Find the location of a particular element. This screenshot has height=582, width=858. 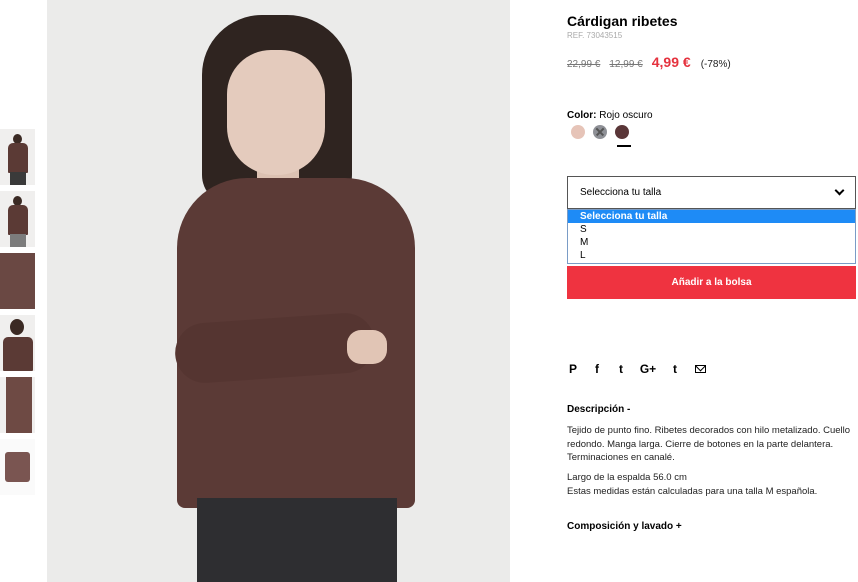

color-swatches is located at coordinates (604, 132).